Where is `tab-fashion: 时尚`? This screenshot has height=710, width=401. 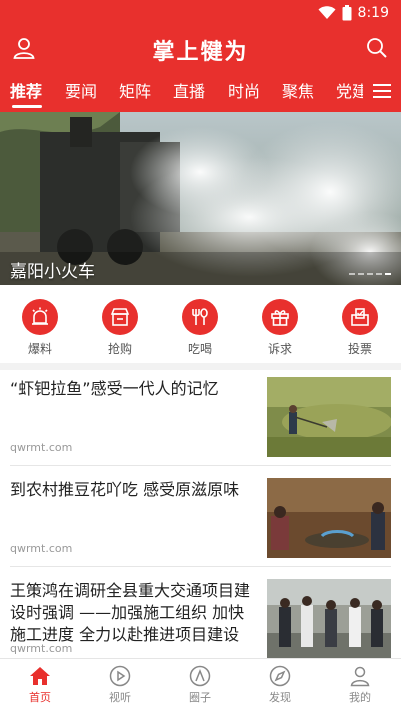 tab-fashion: 时尚 is located at coordinates (244, 90).